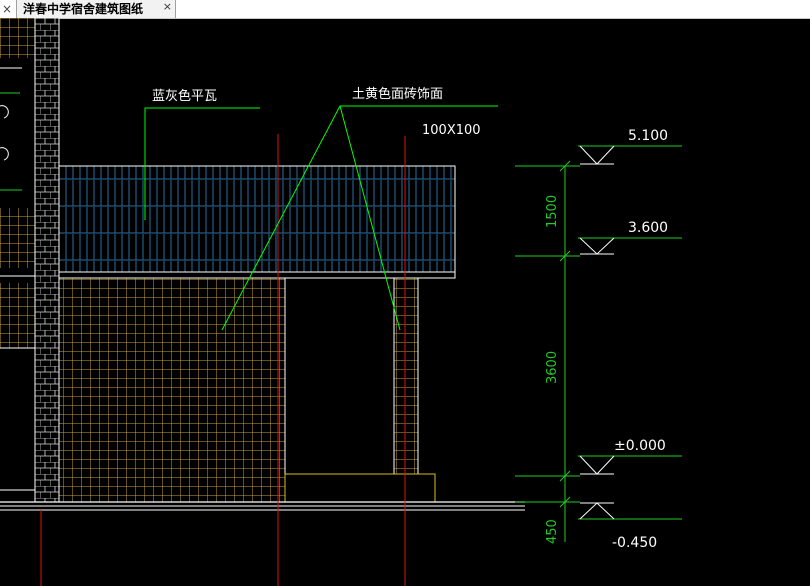 Image resolution: width=810 pixels, height=586 pixels. I want to click on document-tab-title: 洋春中学宿舍建筑图纸, so click(83, 9).